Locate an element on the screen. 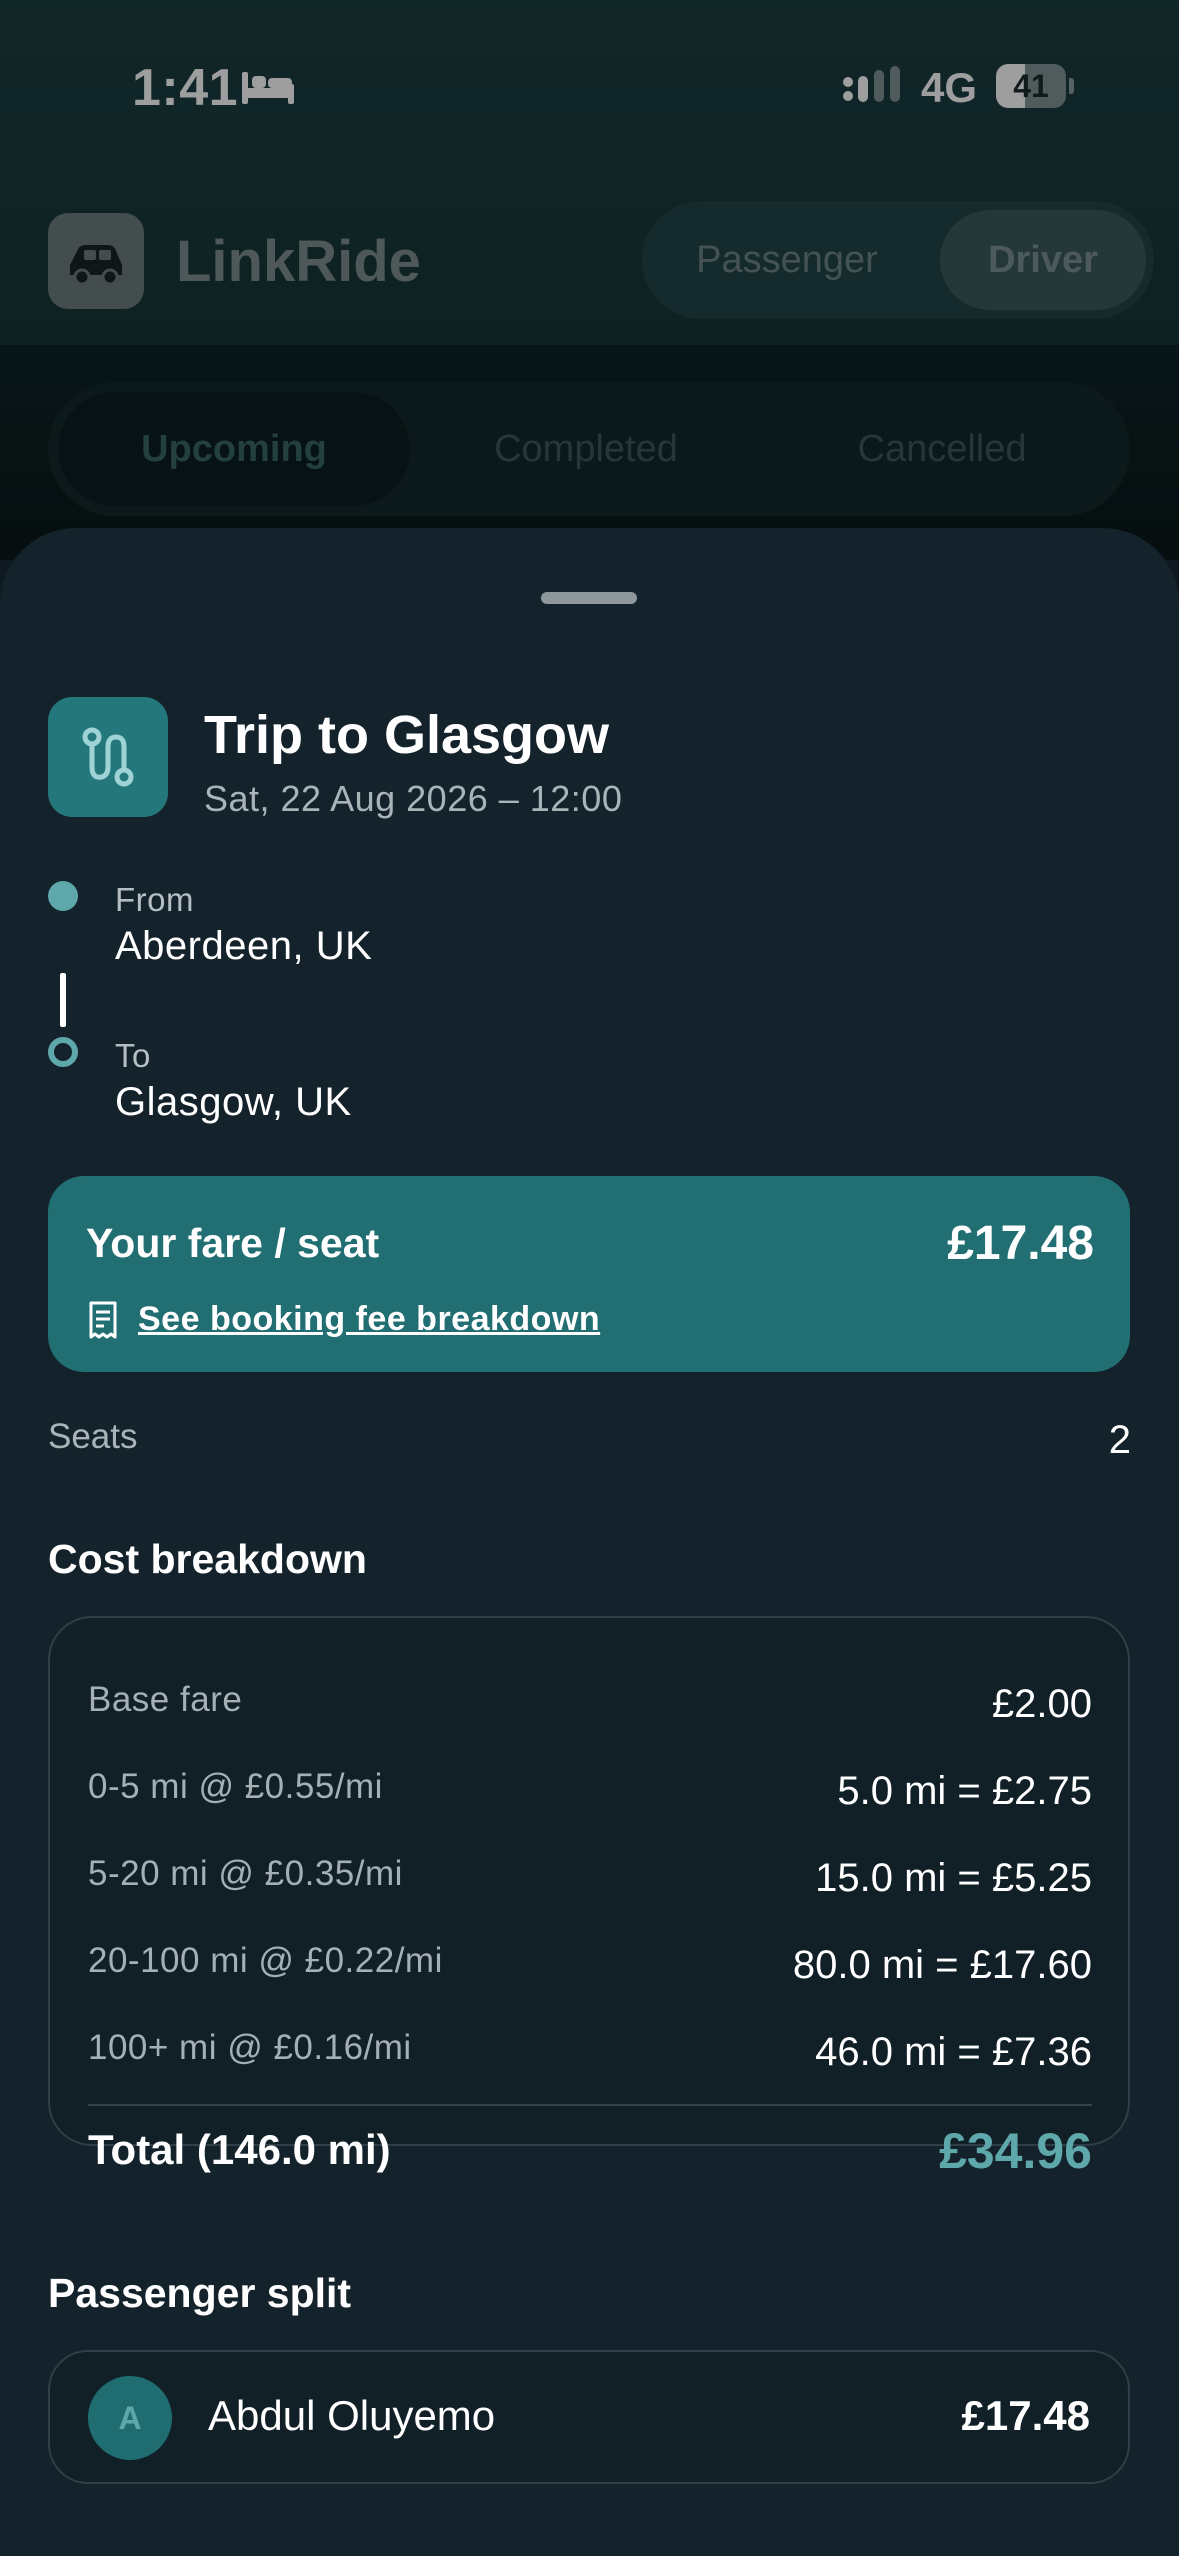 The height and width of the screenshot is (2556, 1179). passenger-split-row: A Abdul Oluyemo £17.48 is located at coordinates (589, 2417).